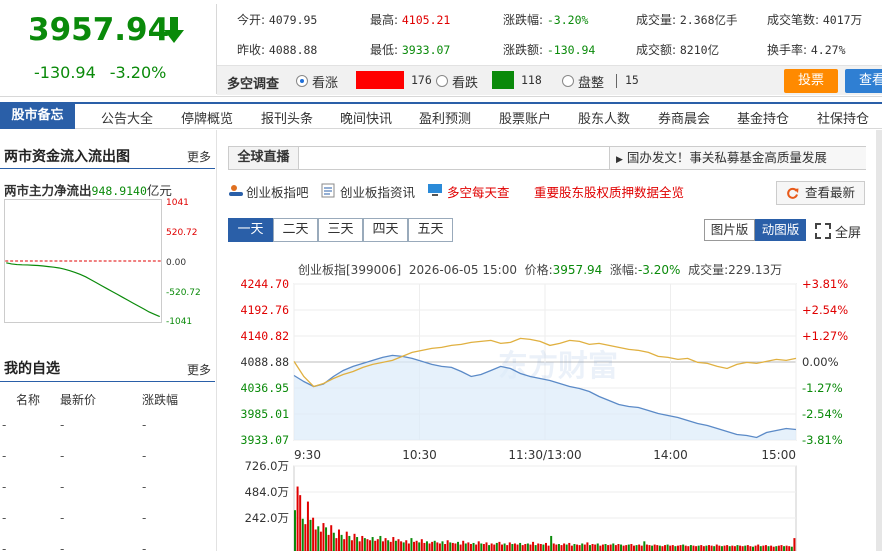  What do you see at coordinates (287, 117) in the screenshot?
I see `nav-item-headlines: 报刊头条` at bounding box center [287, 117].